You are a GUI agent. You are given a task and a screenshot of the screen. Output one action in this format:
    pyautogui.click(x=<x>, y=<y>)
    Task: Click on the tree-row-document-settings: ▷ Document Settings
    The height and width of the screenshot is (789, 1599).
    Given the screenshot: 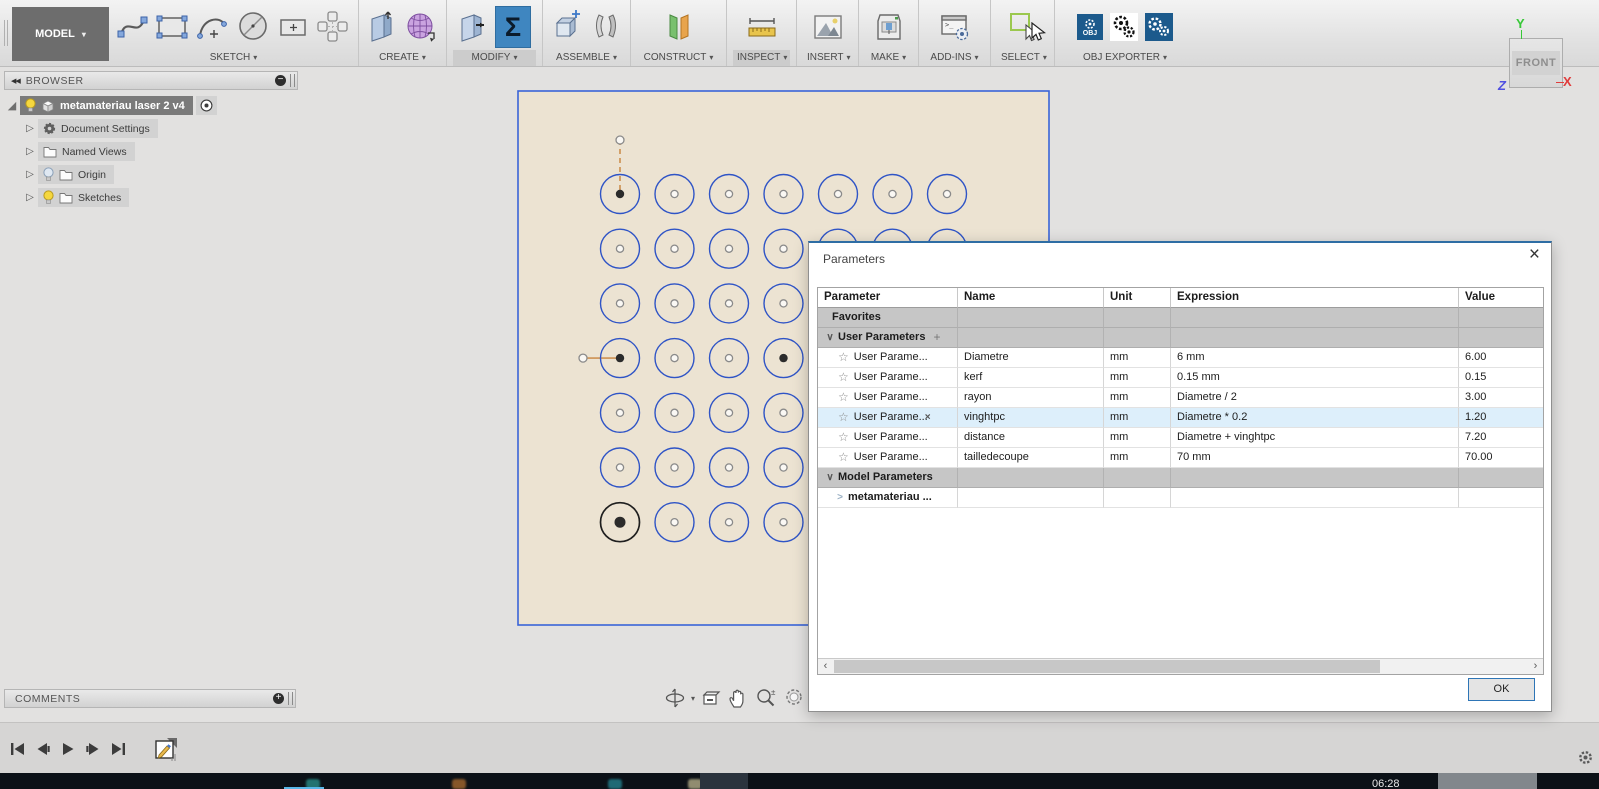 What is the action you would take?
    pyautogui.click(x=154, y=128)
    